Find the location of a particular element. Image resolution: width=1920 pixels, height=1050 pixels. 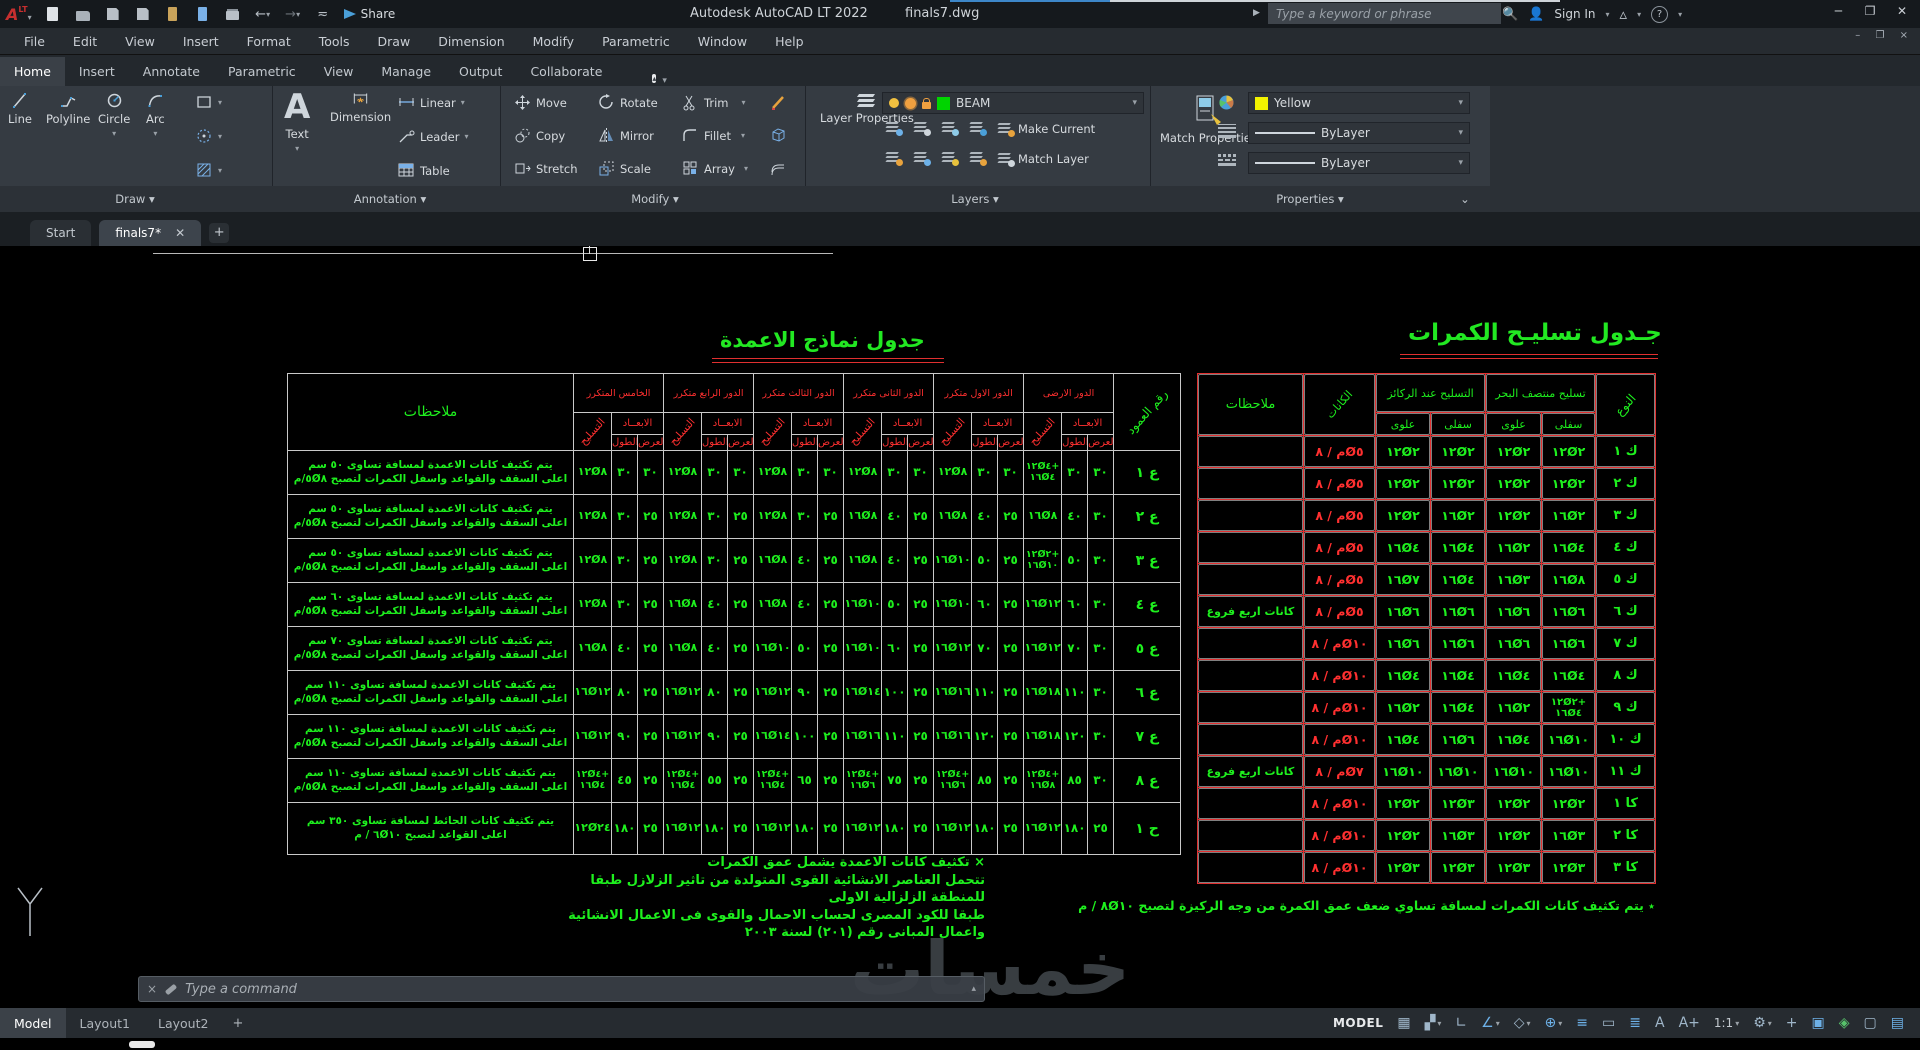

layer-isolate-icon is located at coordinates (922, 129).